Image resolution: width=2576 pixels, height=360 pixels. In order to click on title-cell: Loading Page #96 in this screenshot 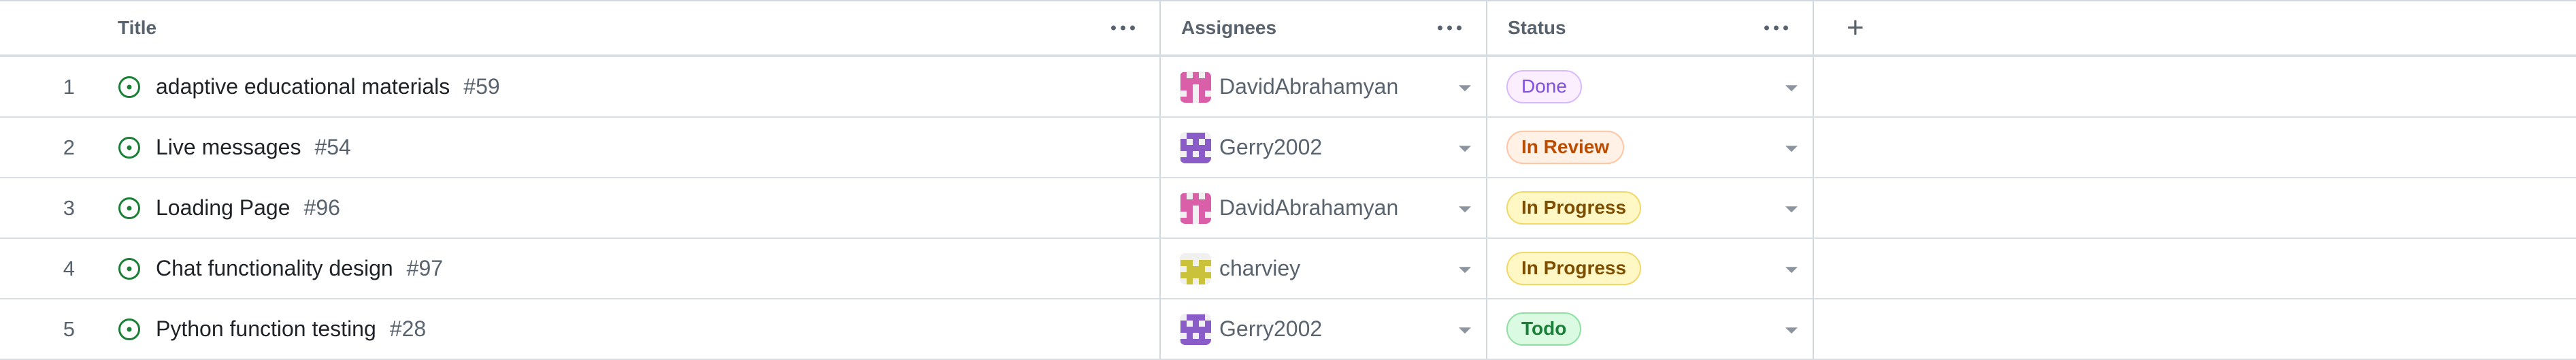, I will do `click(634, 208)`.